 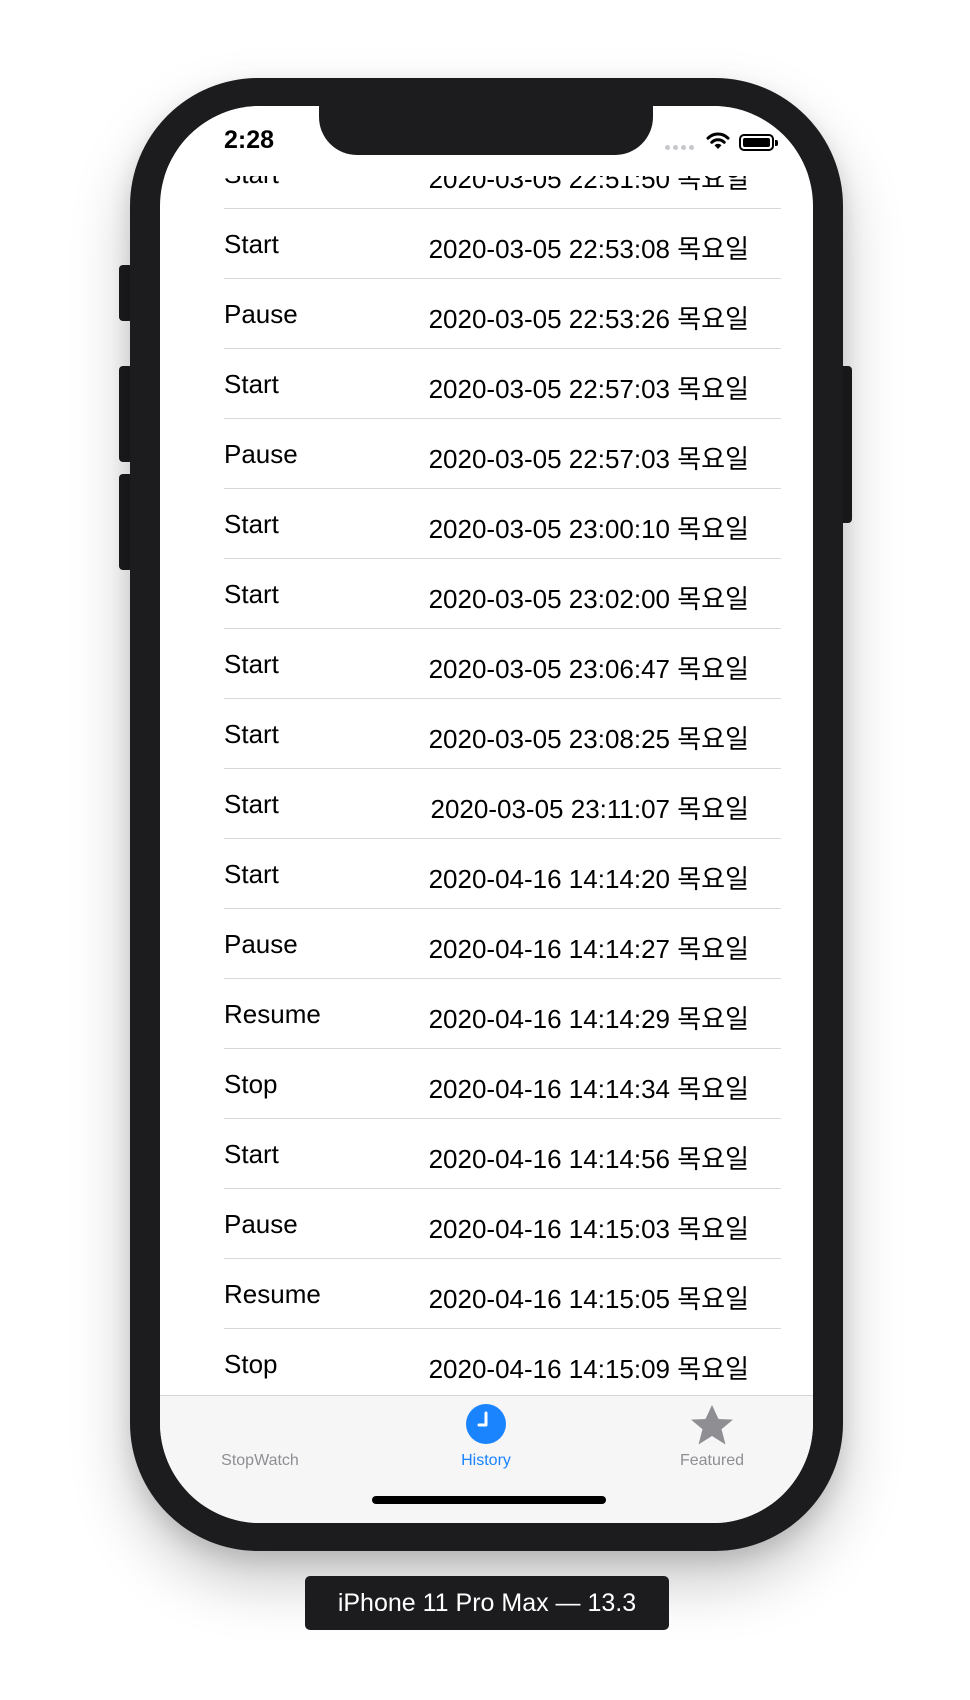 I want to click on list-item: Start 2020-03-05 22:53:08 목요일, so click(x=486, y=244).